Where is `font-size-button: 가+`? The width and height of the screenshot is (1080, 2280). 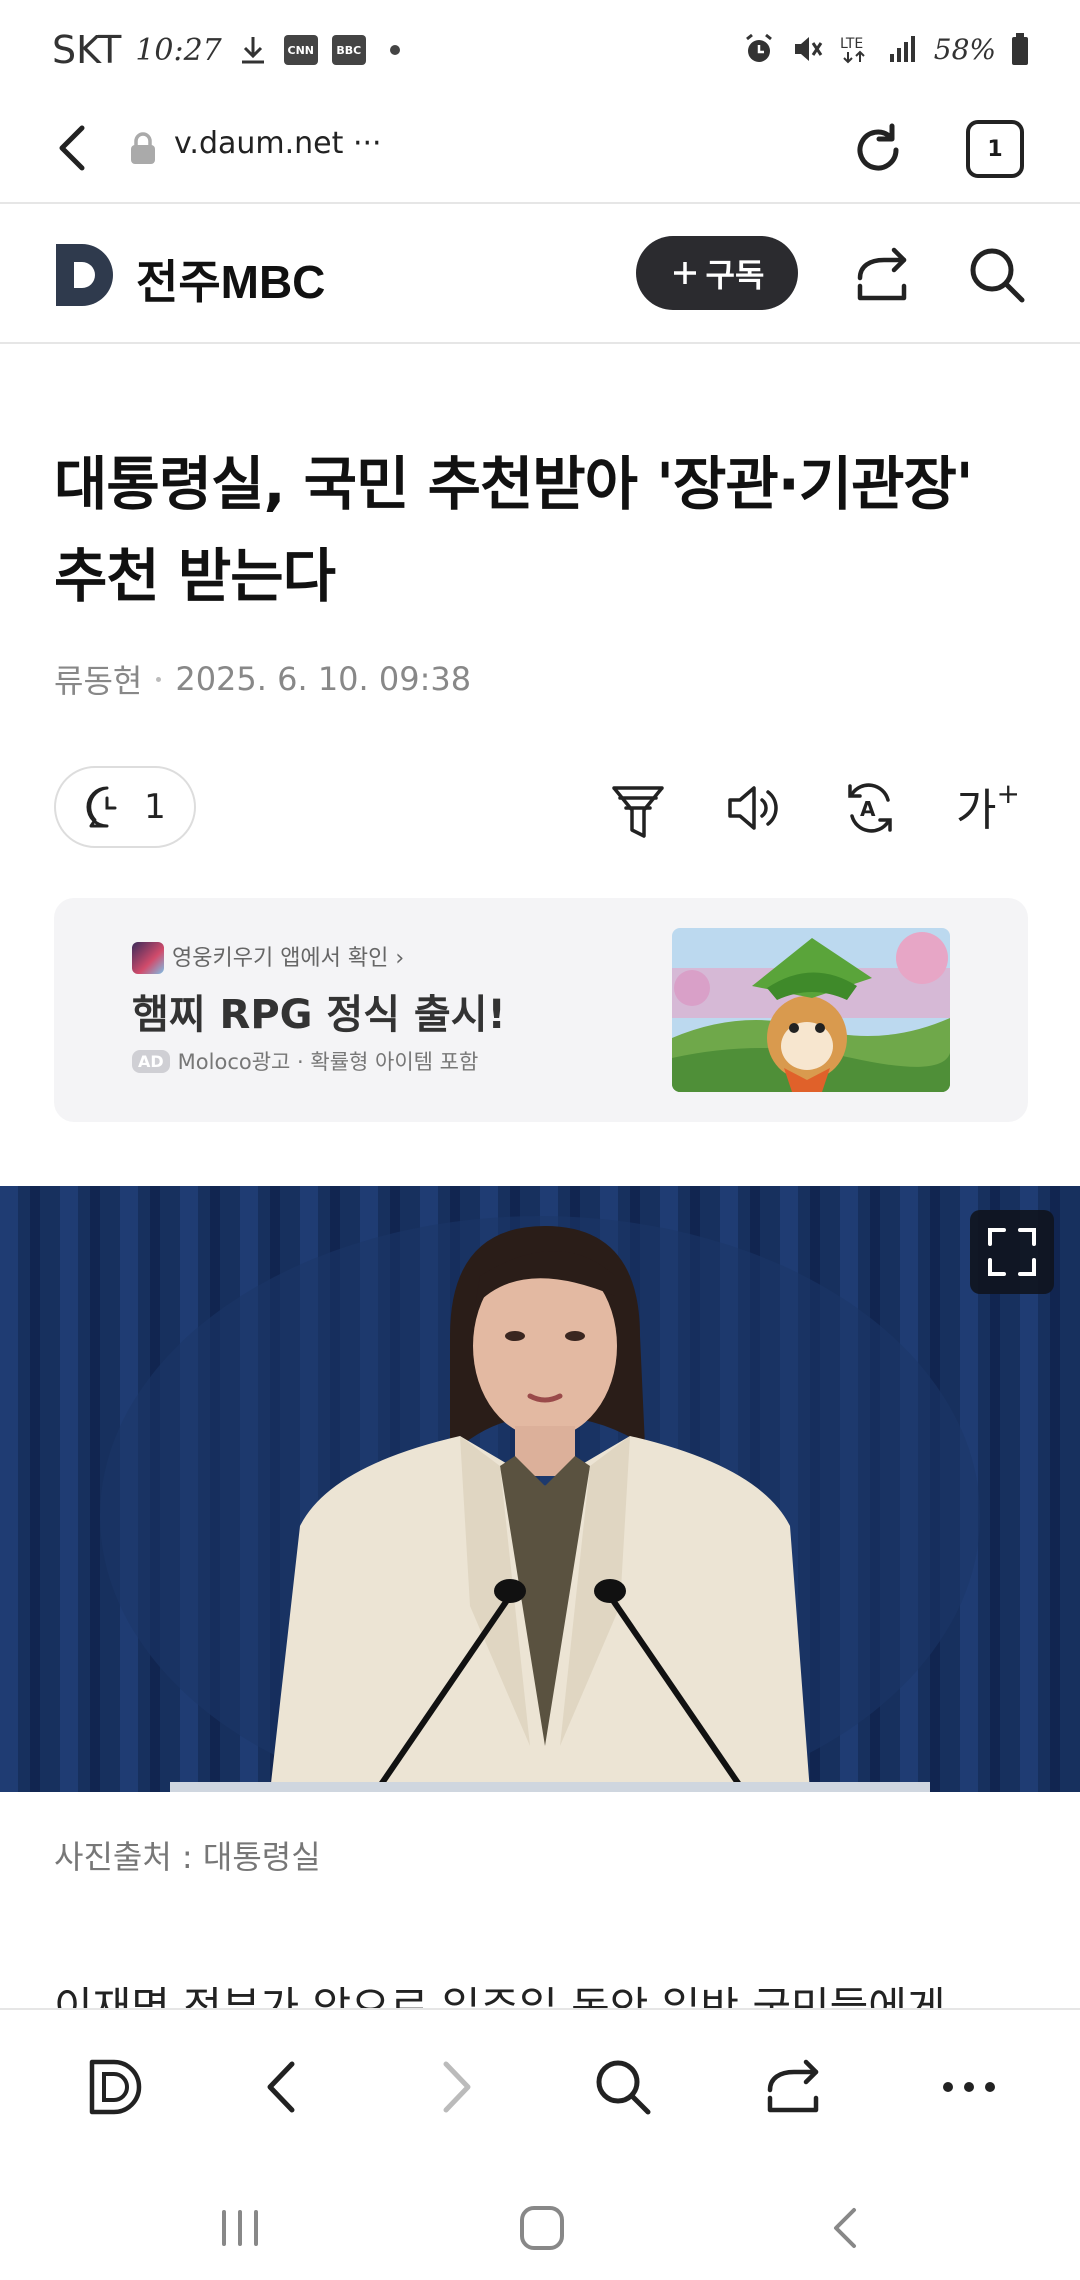
font-size-button: 가+ is located at coordinates (988, 806).